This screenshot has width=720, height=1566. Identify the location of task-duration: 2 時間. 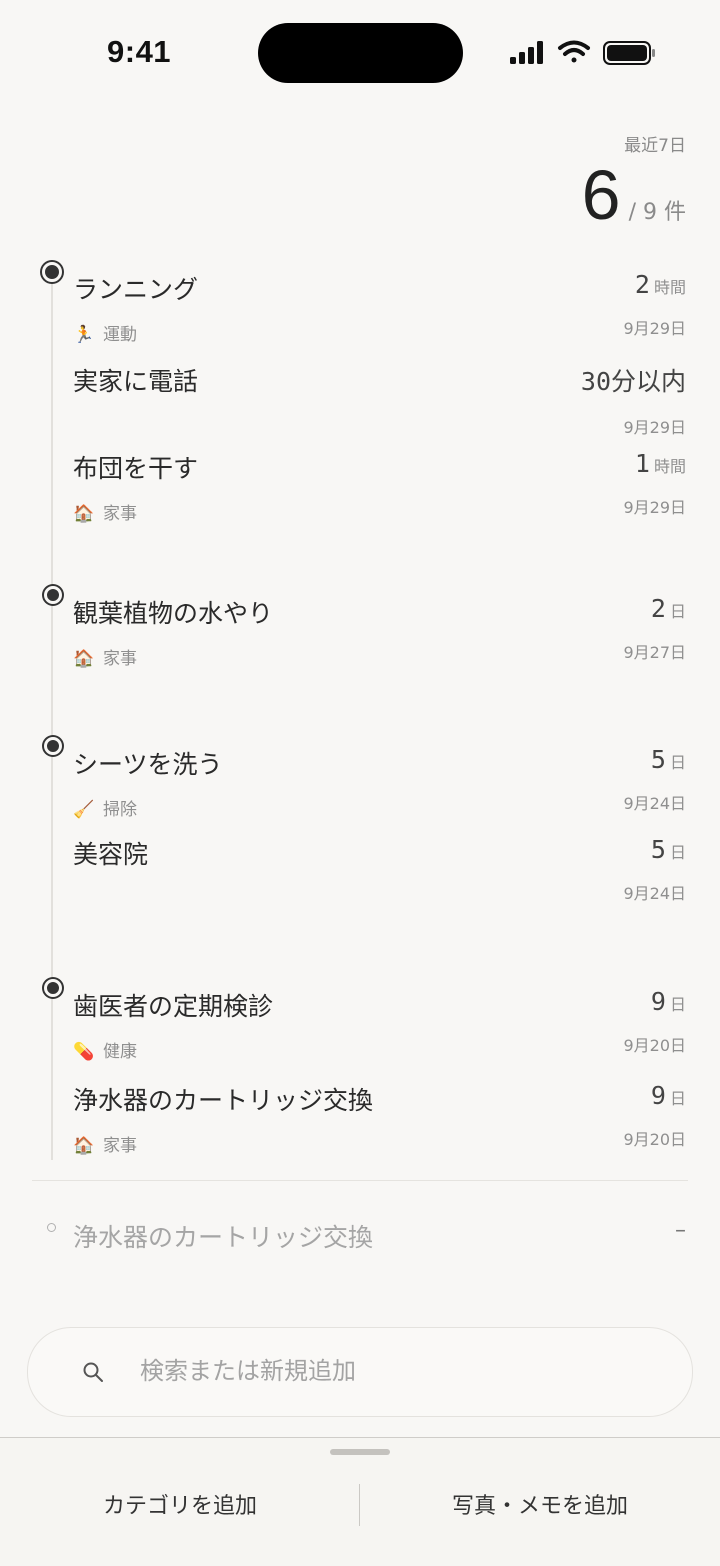
(660, 284).